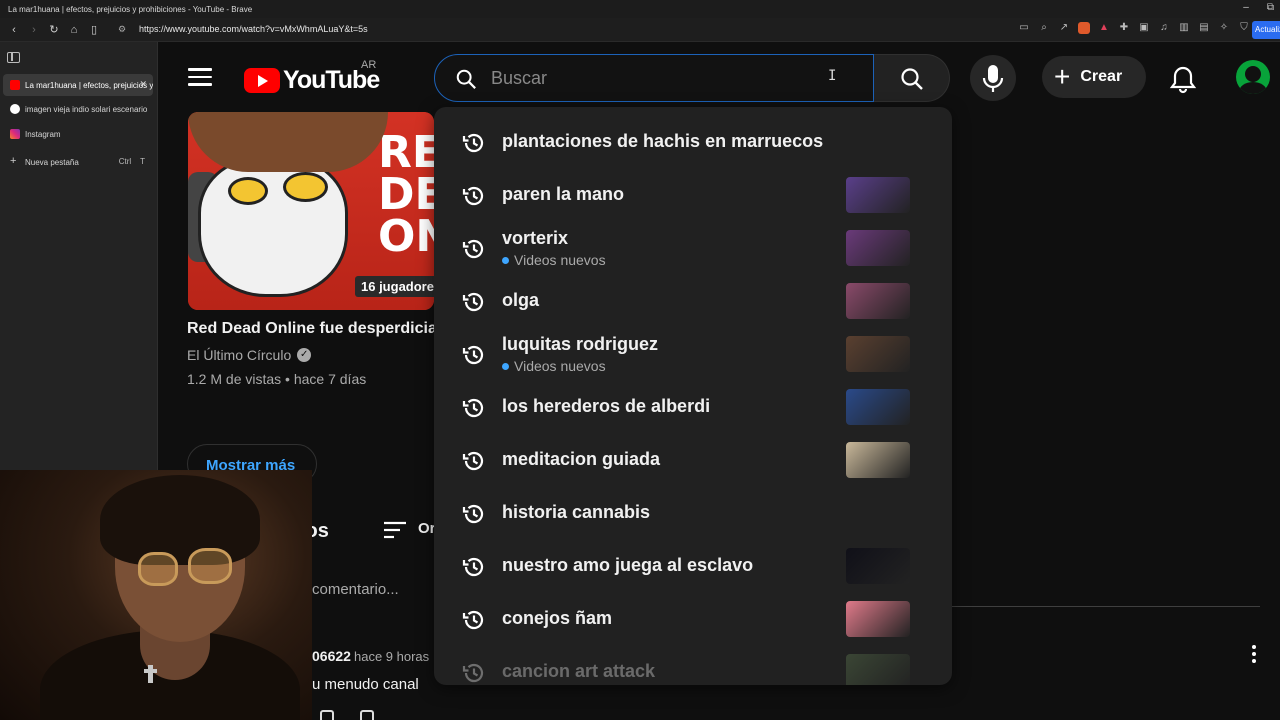 Image resolution: width=1280 pixels, height=720 pixels. Describe the element at coordinates (394, 286) in the screenshot. I see `thumbnail-badge: 16 jugadores` at that location.